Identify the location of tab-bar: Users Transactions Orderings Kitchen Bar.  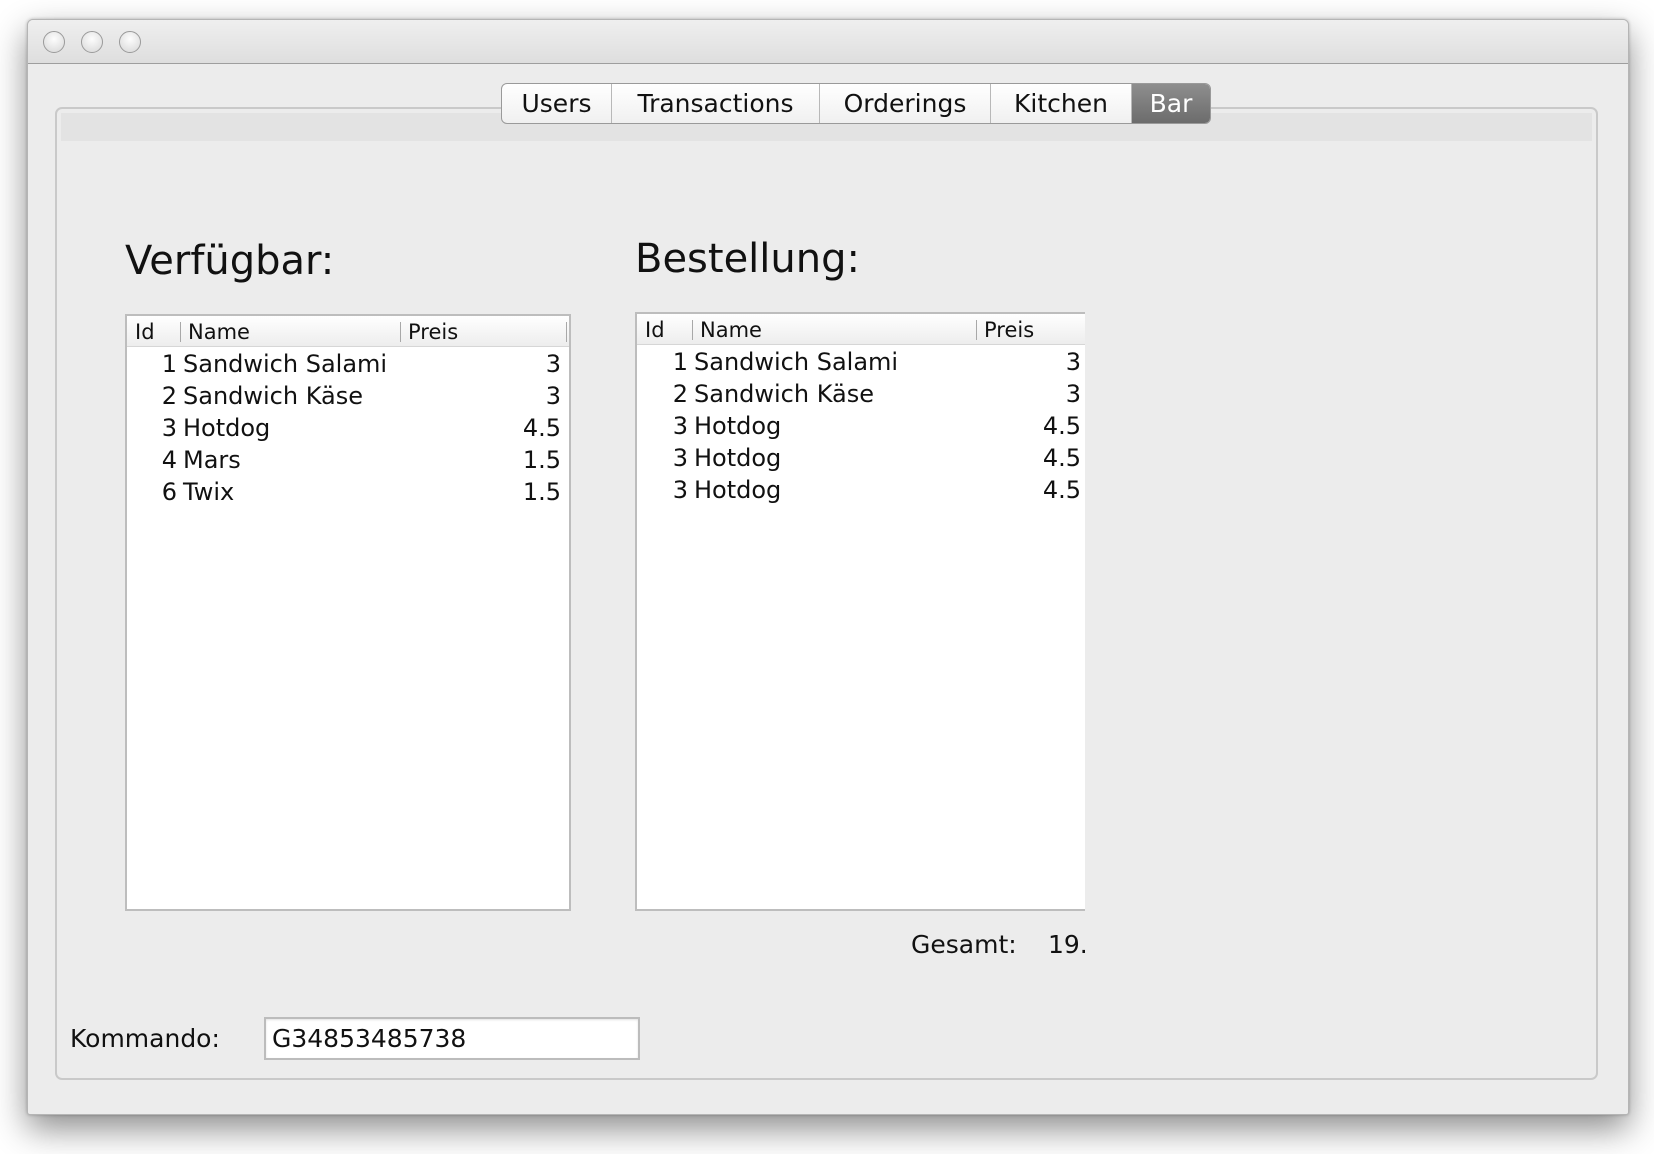
(856, 103).